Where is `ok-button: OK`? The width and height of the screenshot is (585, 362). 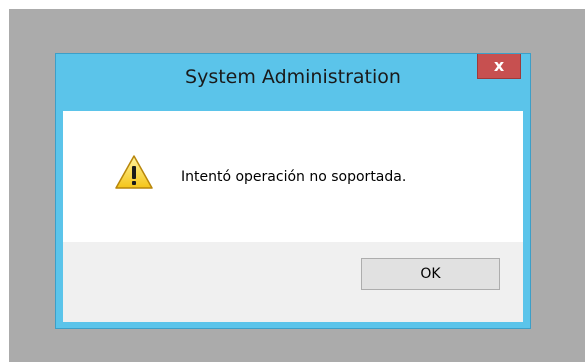
ok-button: OK is located at coordinates (430, 274).